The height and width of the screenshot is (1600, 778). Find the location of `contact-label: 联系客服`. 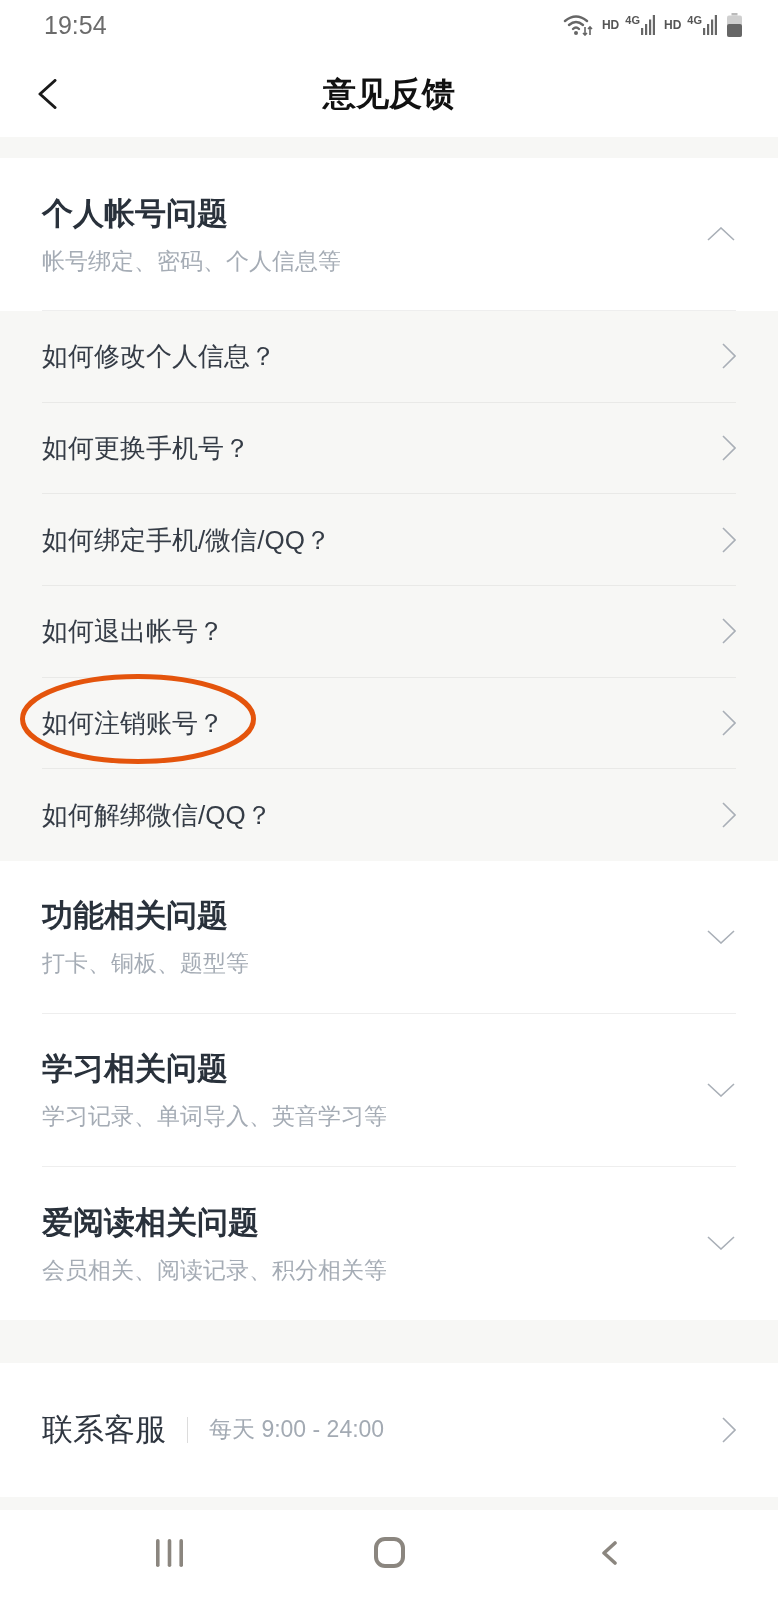

contact-label: 联系客服 is located at coordinates (104, 1430).